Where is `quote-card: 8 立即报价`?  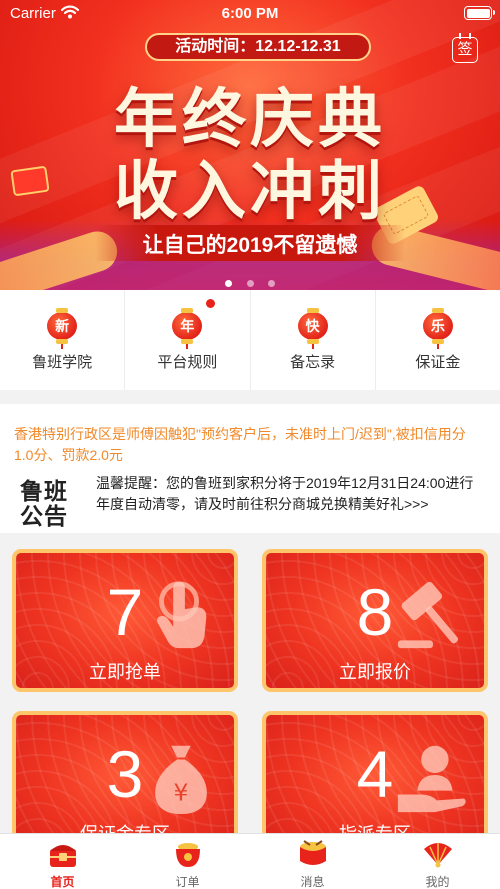
quote-card: 8 立即报价 is located at coordinates (375, 620).